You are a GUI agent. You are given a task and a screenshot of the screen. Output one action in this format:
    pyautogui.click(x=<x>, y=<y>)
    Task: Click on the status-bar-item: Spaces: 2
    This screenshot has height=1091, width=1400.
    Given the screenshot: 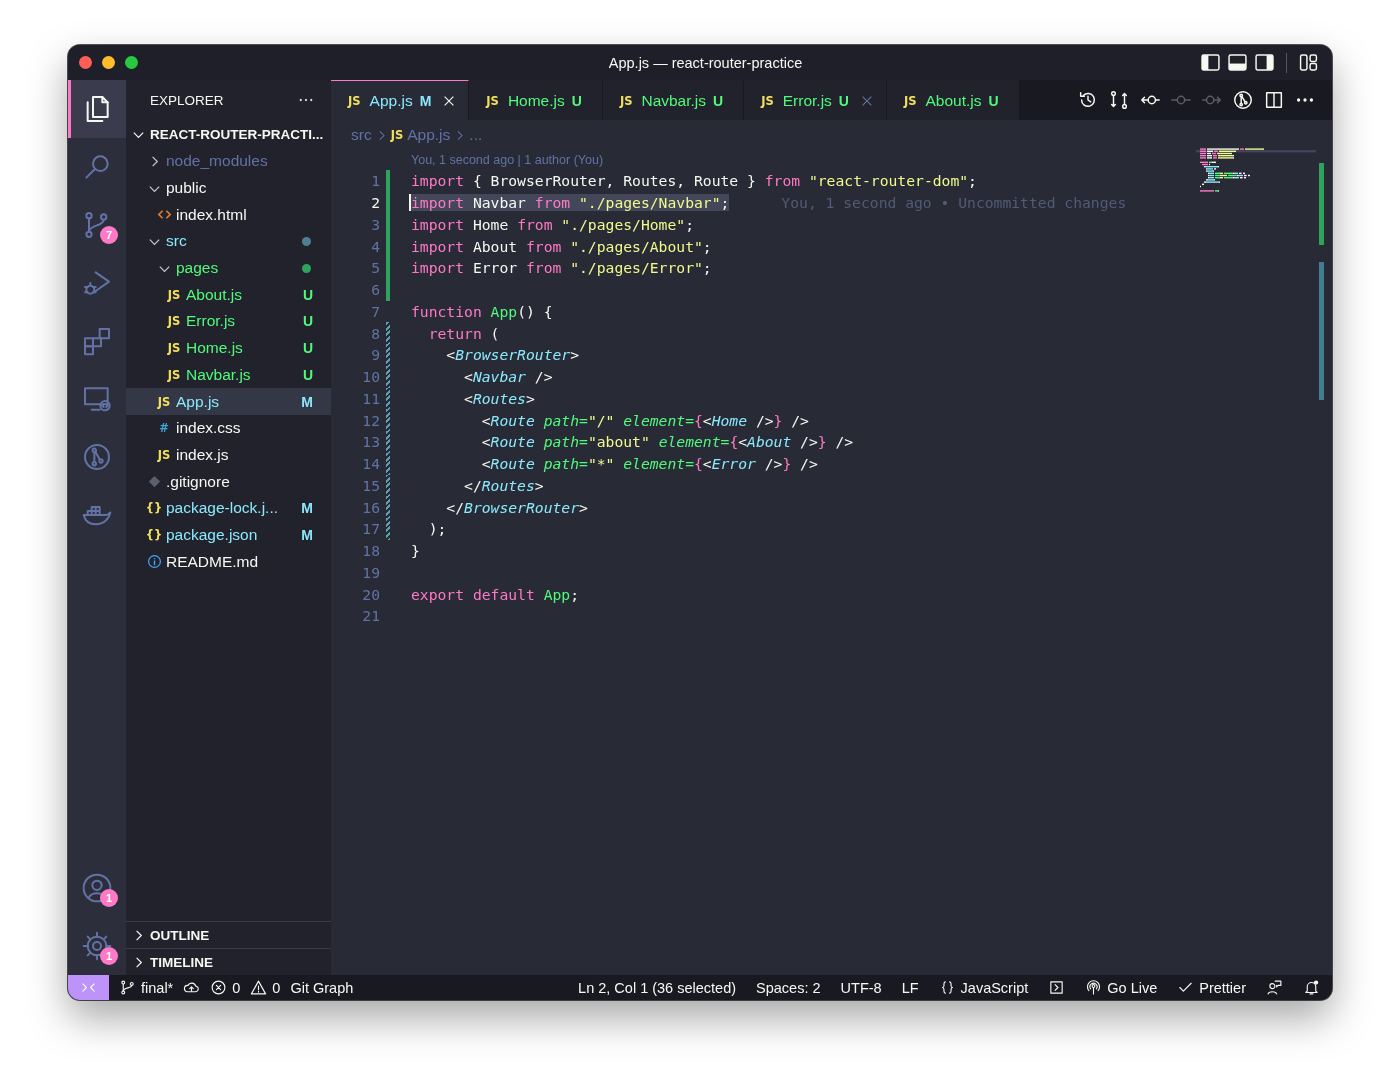 What is the action you would take?
    pyautogui.click(x=788, y=987)
    